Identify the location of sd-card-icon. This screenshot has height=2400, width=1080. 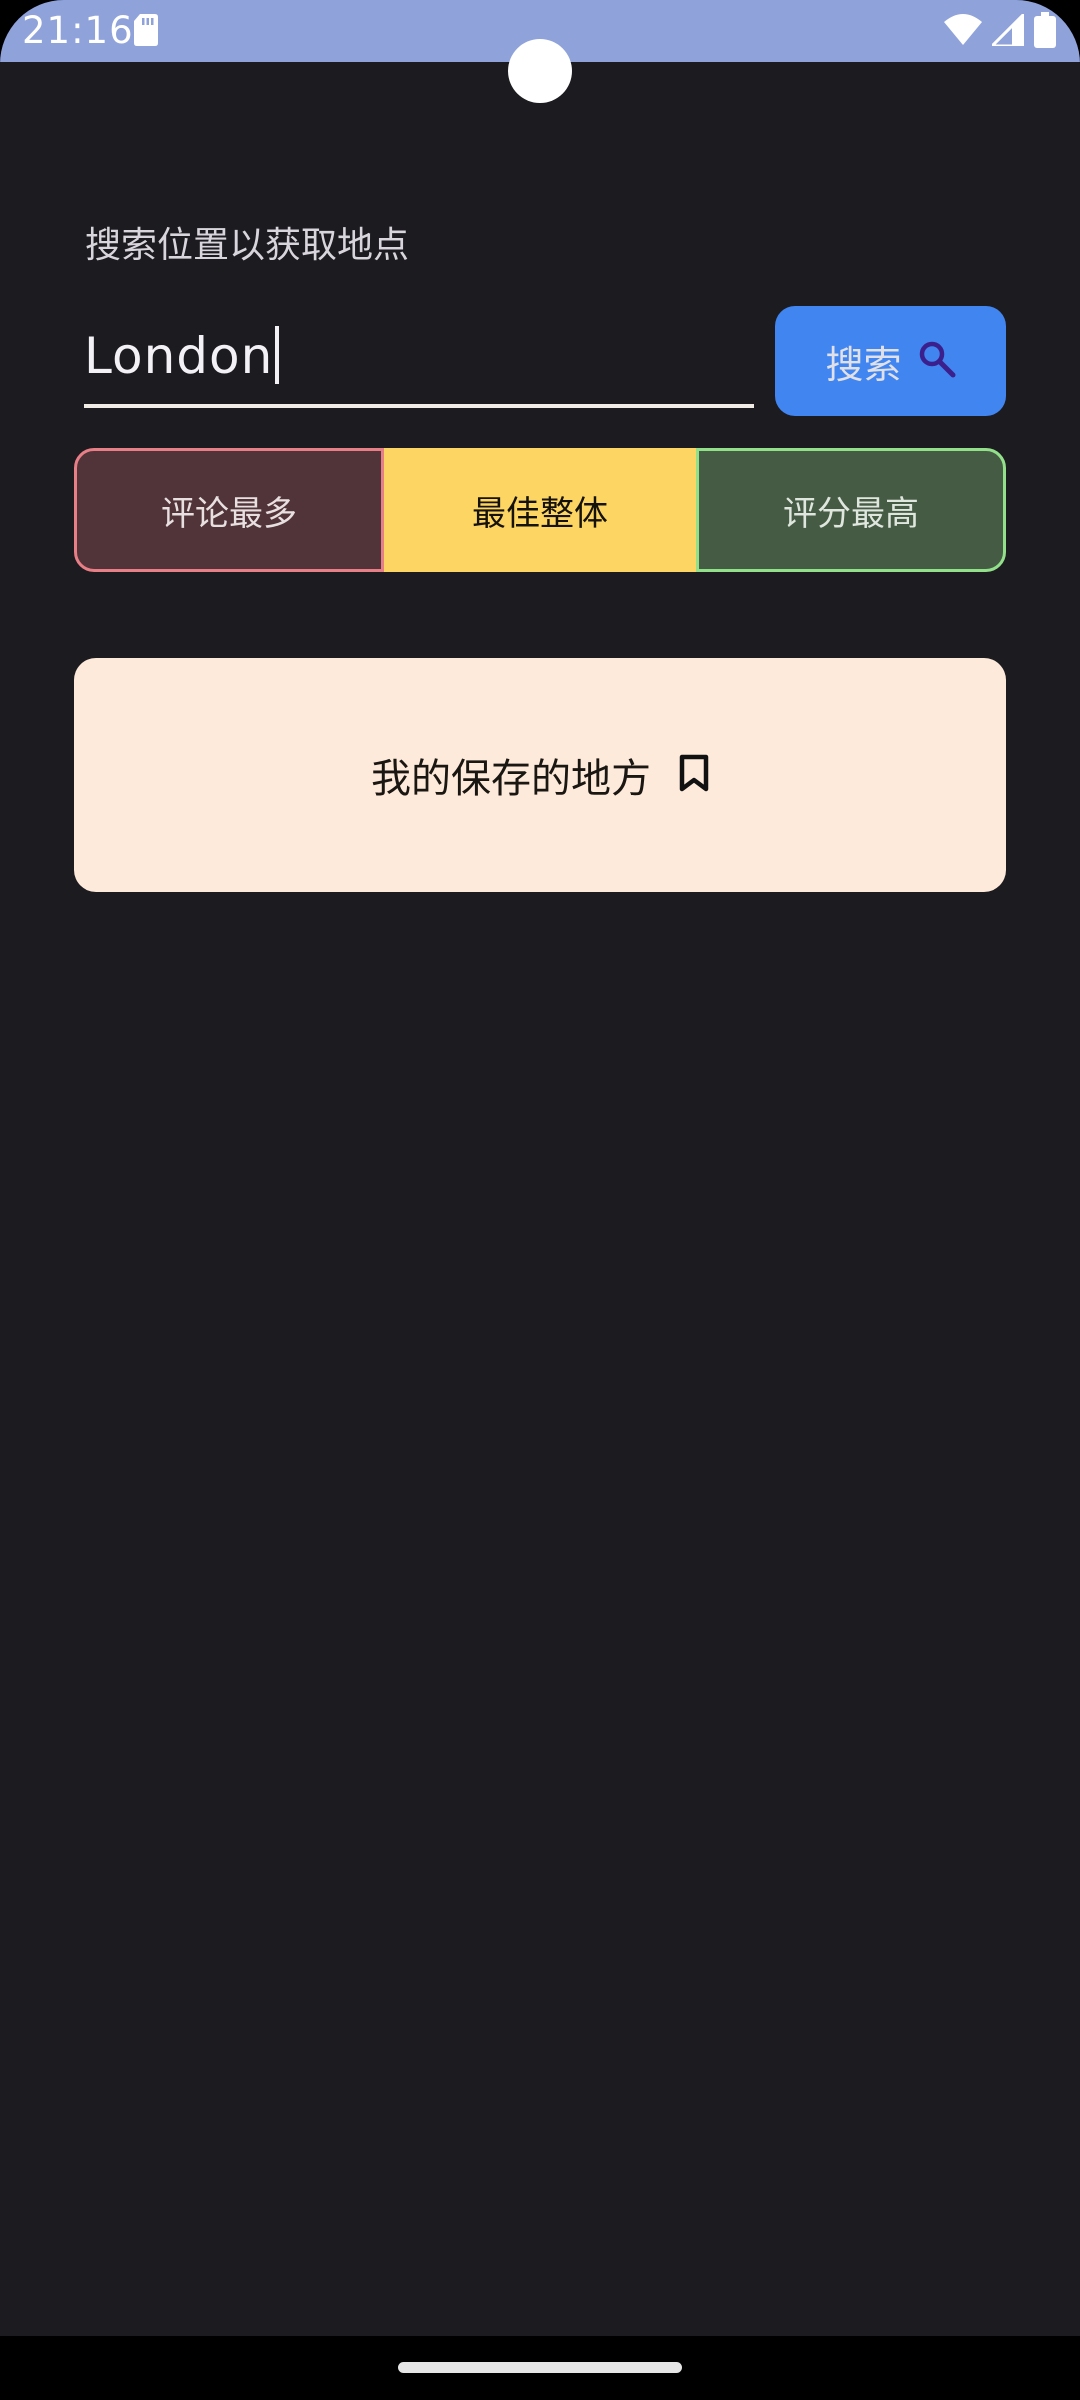
(146, 32).